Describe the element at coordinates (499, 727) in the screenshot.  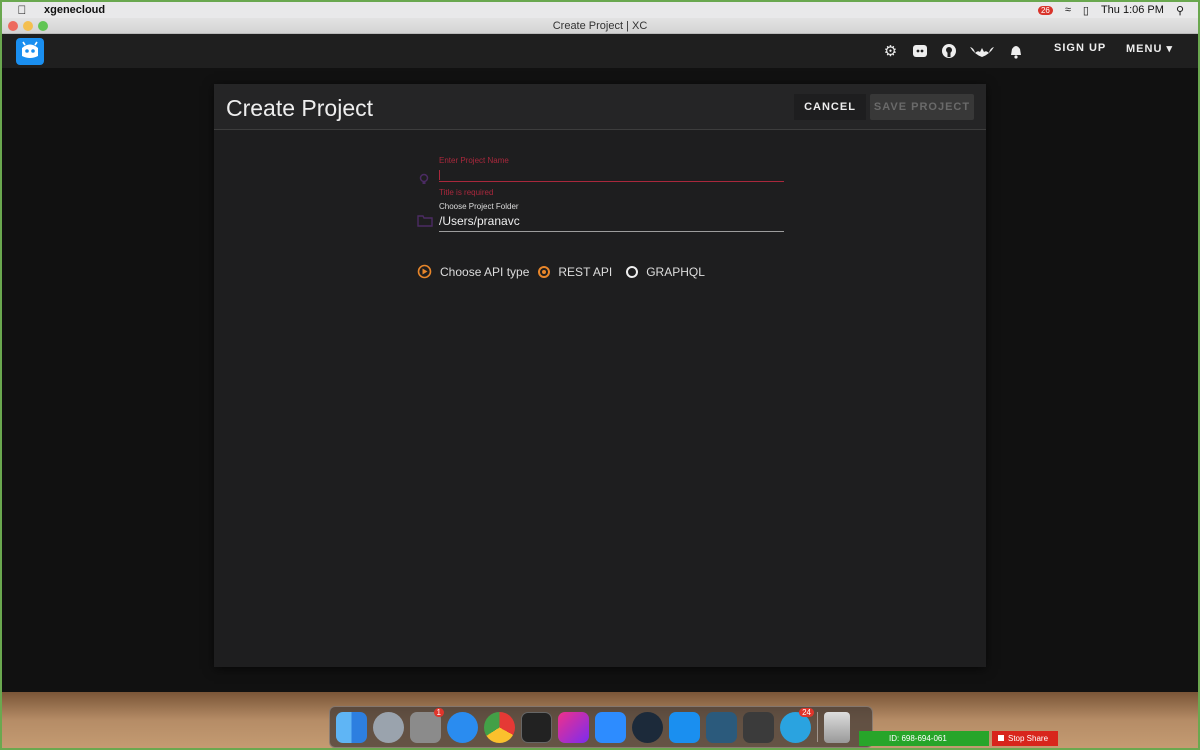
I see `chrome-icon` at that location.